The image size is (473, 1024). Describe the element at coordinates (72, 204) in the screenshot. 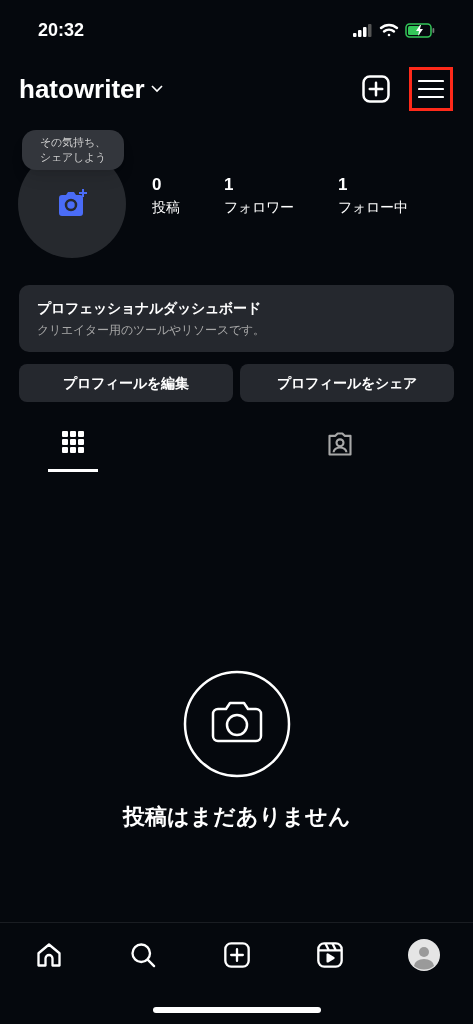

I see `camera-add-icon` at that location.